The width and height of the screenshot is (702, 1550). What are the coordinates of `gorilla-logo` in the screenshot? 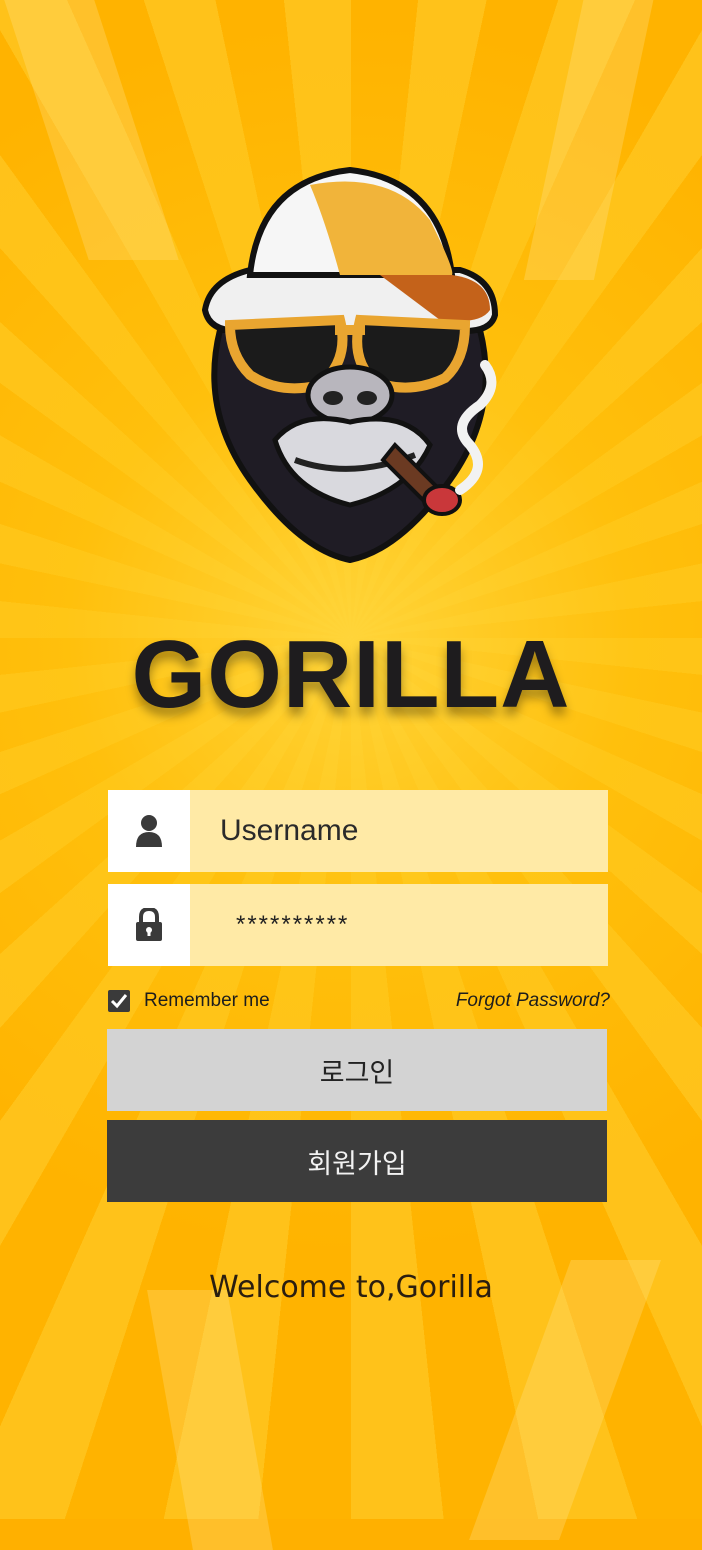 It's located at (350, 365).